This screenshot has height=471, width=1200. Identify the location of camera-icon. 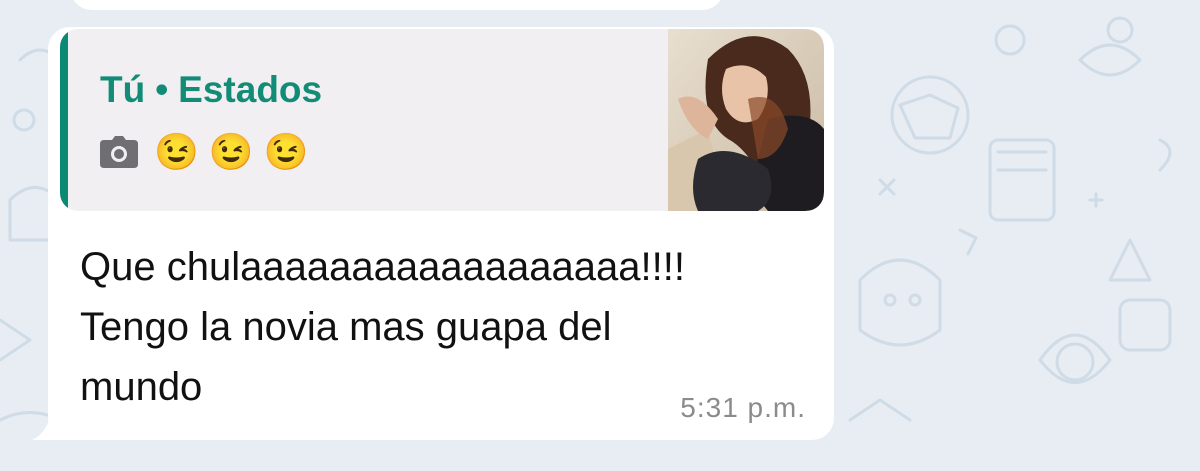
(119, 152).